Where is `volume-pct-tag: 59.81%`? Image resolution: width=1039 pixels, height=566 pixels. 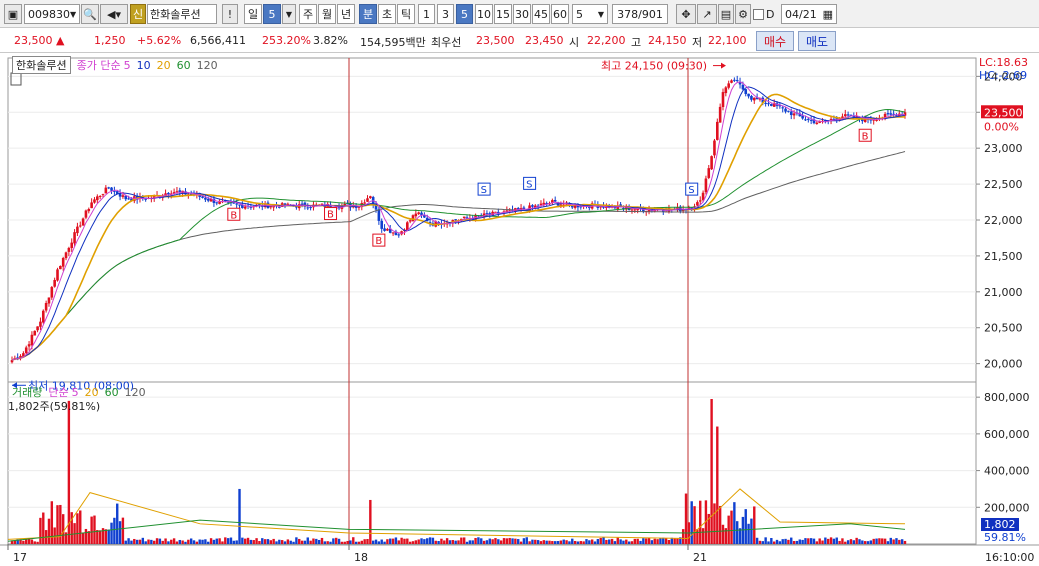 volume-pct-tag: 59.81% is located at coordinates (1005, 537).